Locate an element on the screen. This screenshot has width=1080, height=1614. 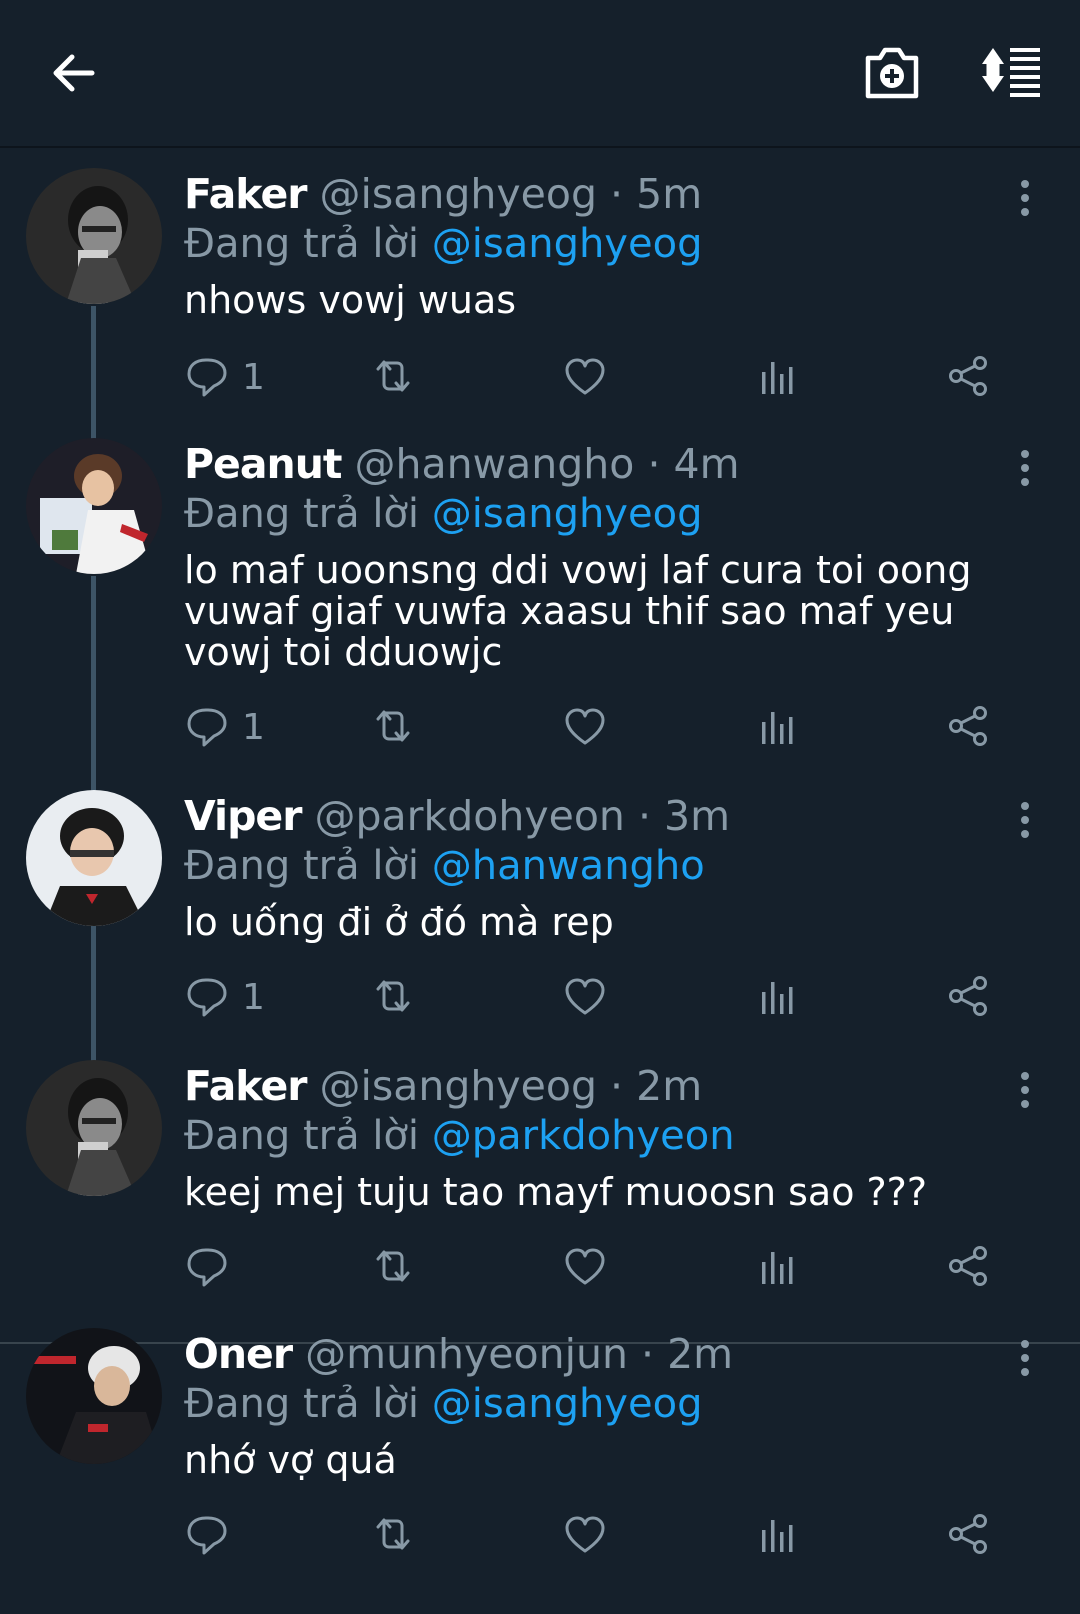
mention-link: @parkdohyeon is located at coordinates (583, 1136).